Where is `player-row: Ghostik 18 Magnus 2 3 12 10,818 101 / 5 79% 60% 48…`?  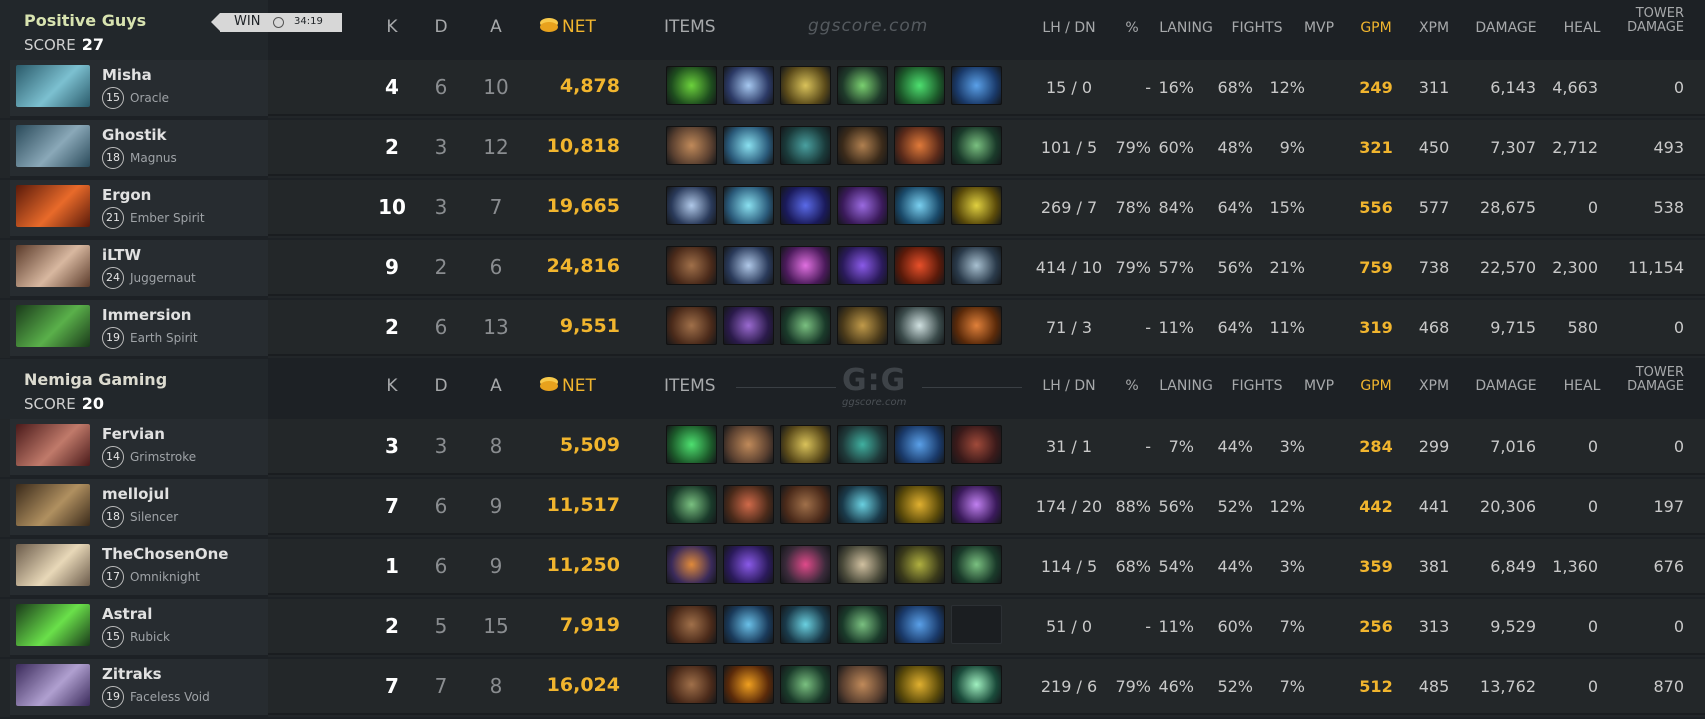 player-row: Ghostik 18 Magnus 2 3 12 10,818 101 / 5 79% 60% 48… is located at coordinates (852, 149).